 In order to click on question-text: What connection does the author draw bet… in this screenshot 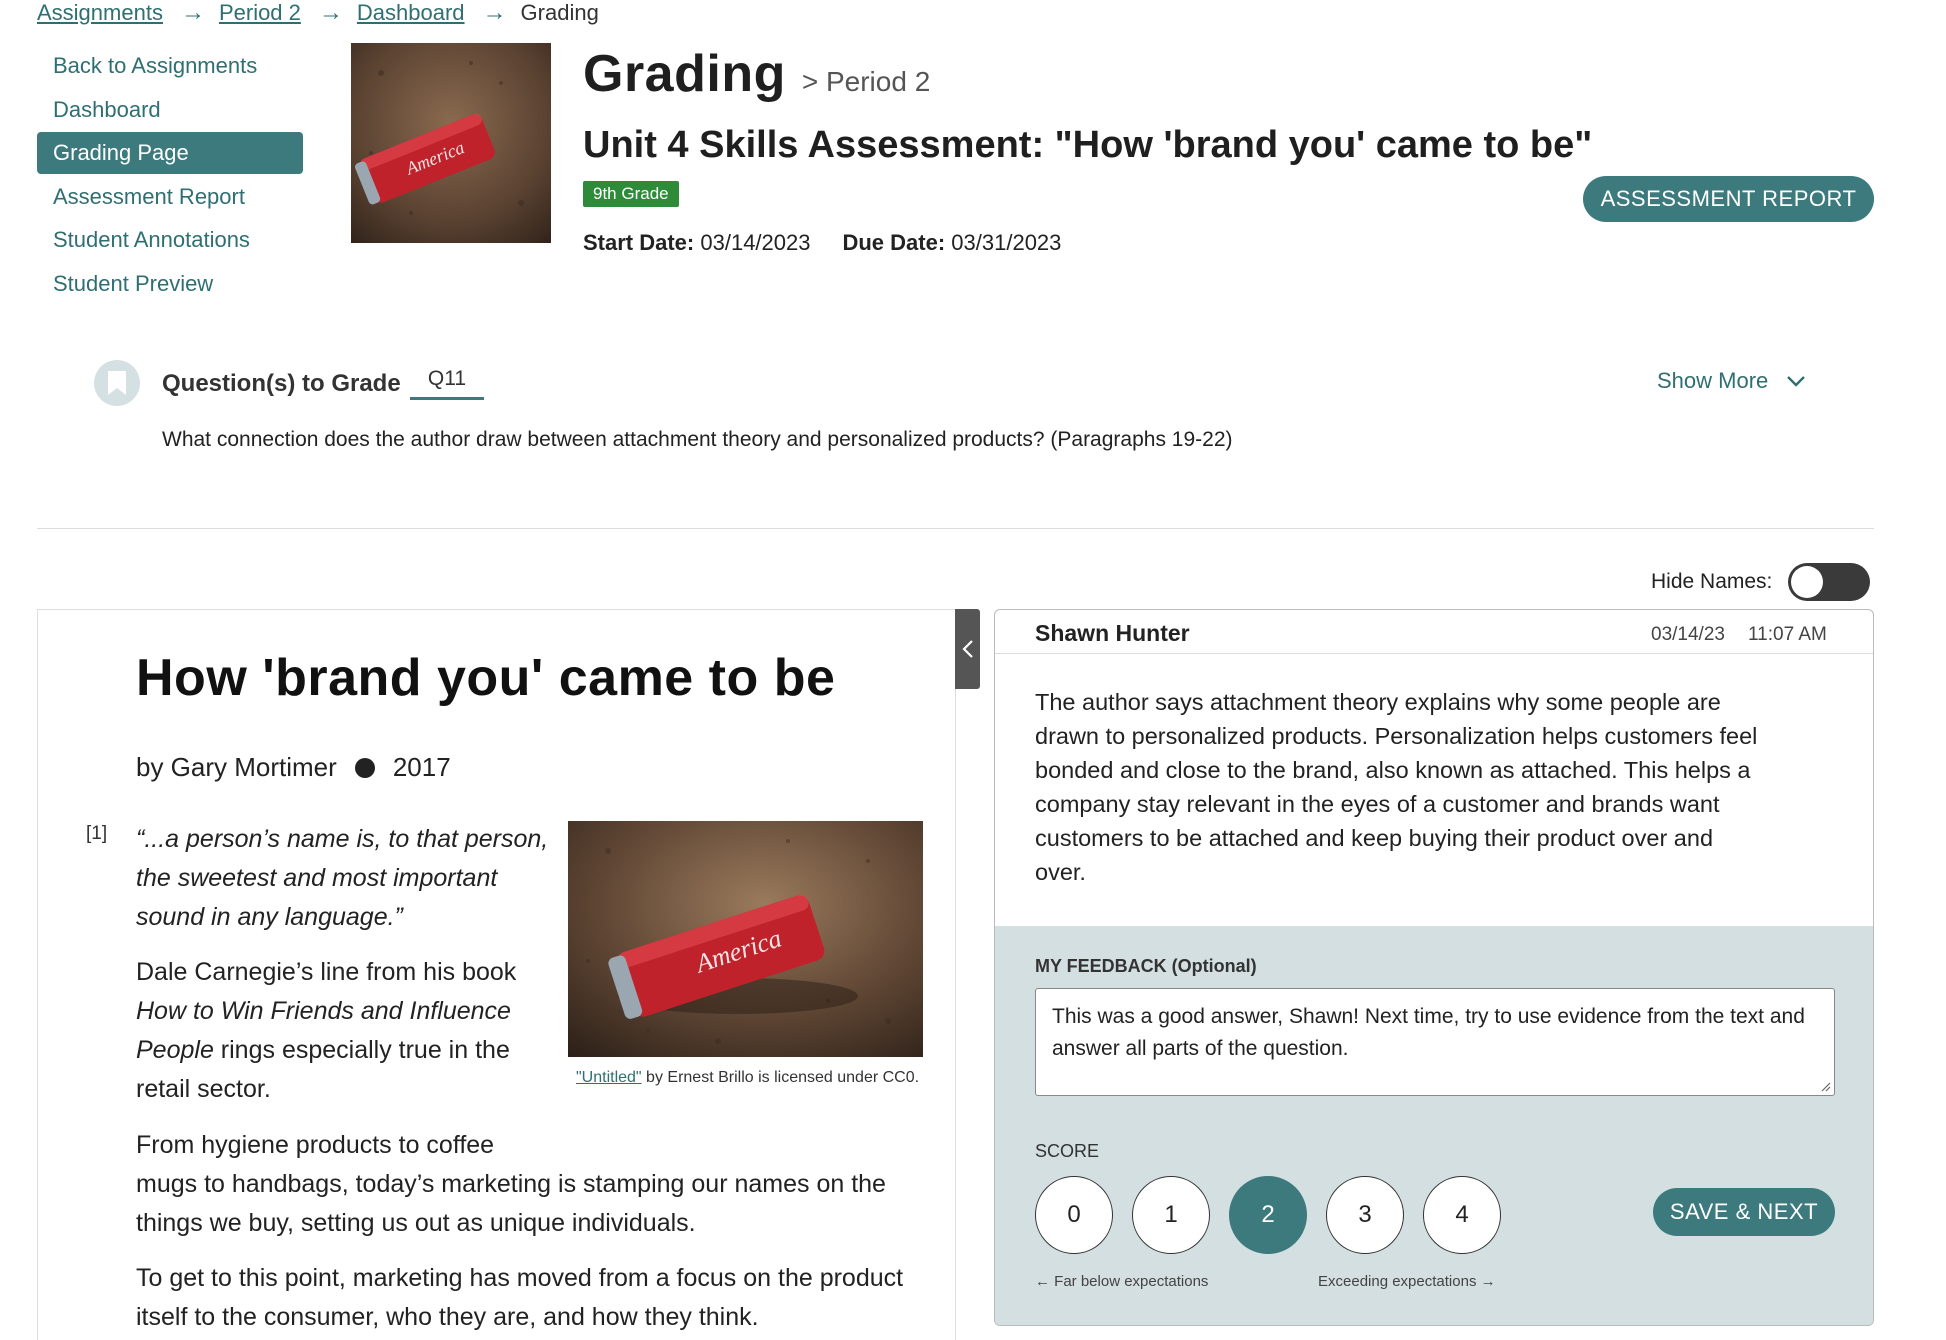, I will do `click(697, 439)`.